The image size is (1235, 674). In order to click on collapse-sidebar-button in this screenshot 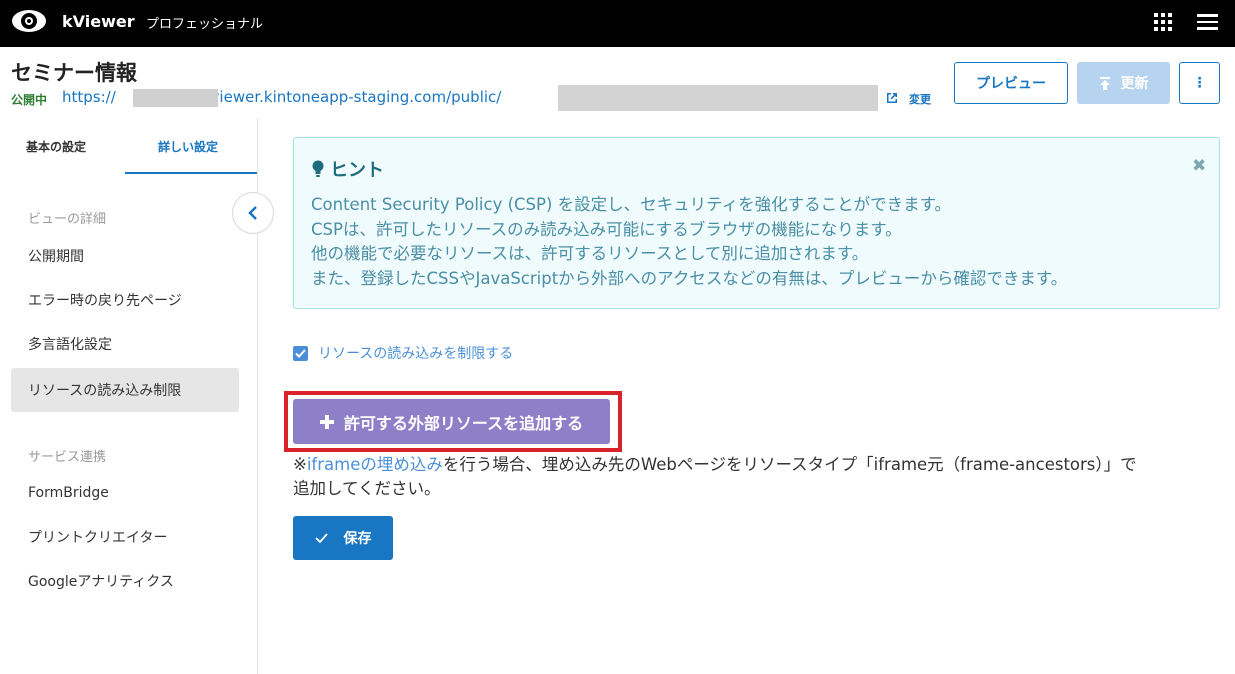, I will do `click(253, 213)`.